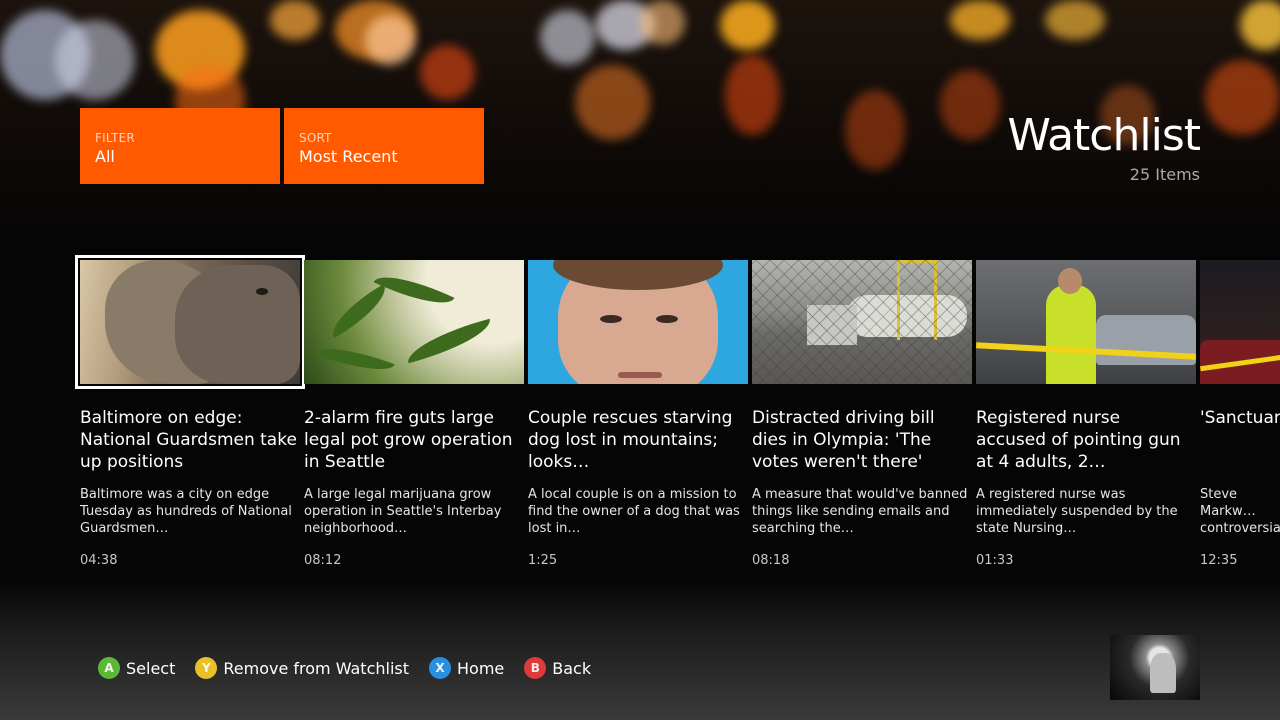 This screenshot has width=1280, height=720. I want to click on back-label: Back, so click(572, 668).